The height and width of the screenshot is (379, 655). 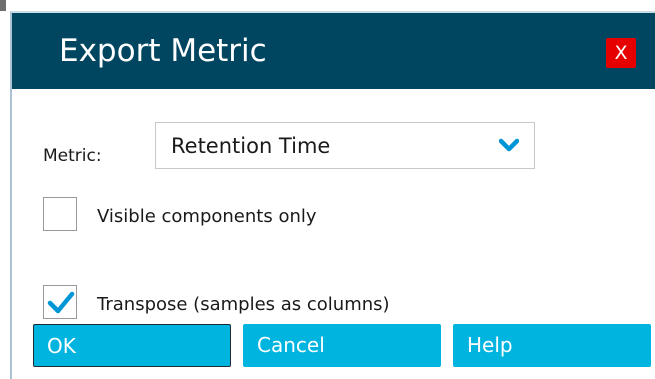 What do you see at coordinates (132, 345) in the screenshot?
I see `ok-button: OK` at bounding box center [132, 345].